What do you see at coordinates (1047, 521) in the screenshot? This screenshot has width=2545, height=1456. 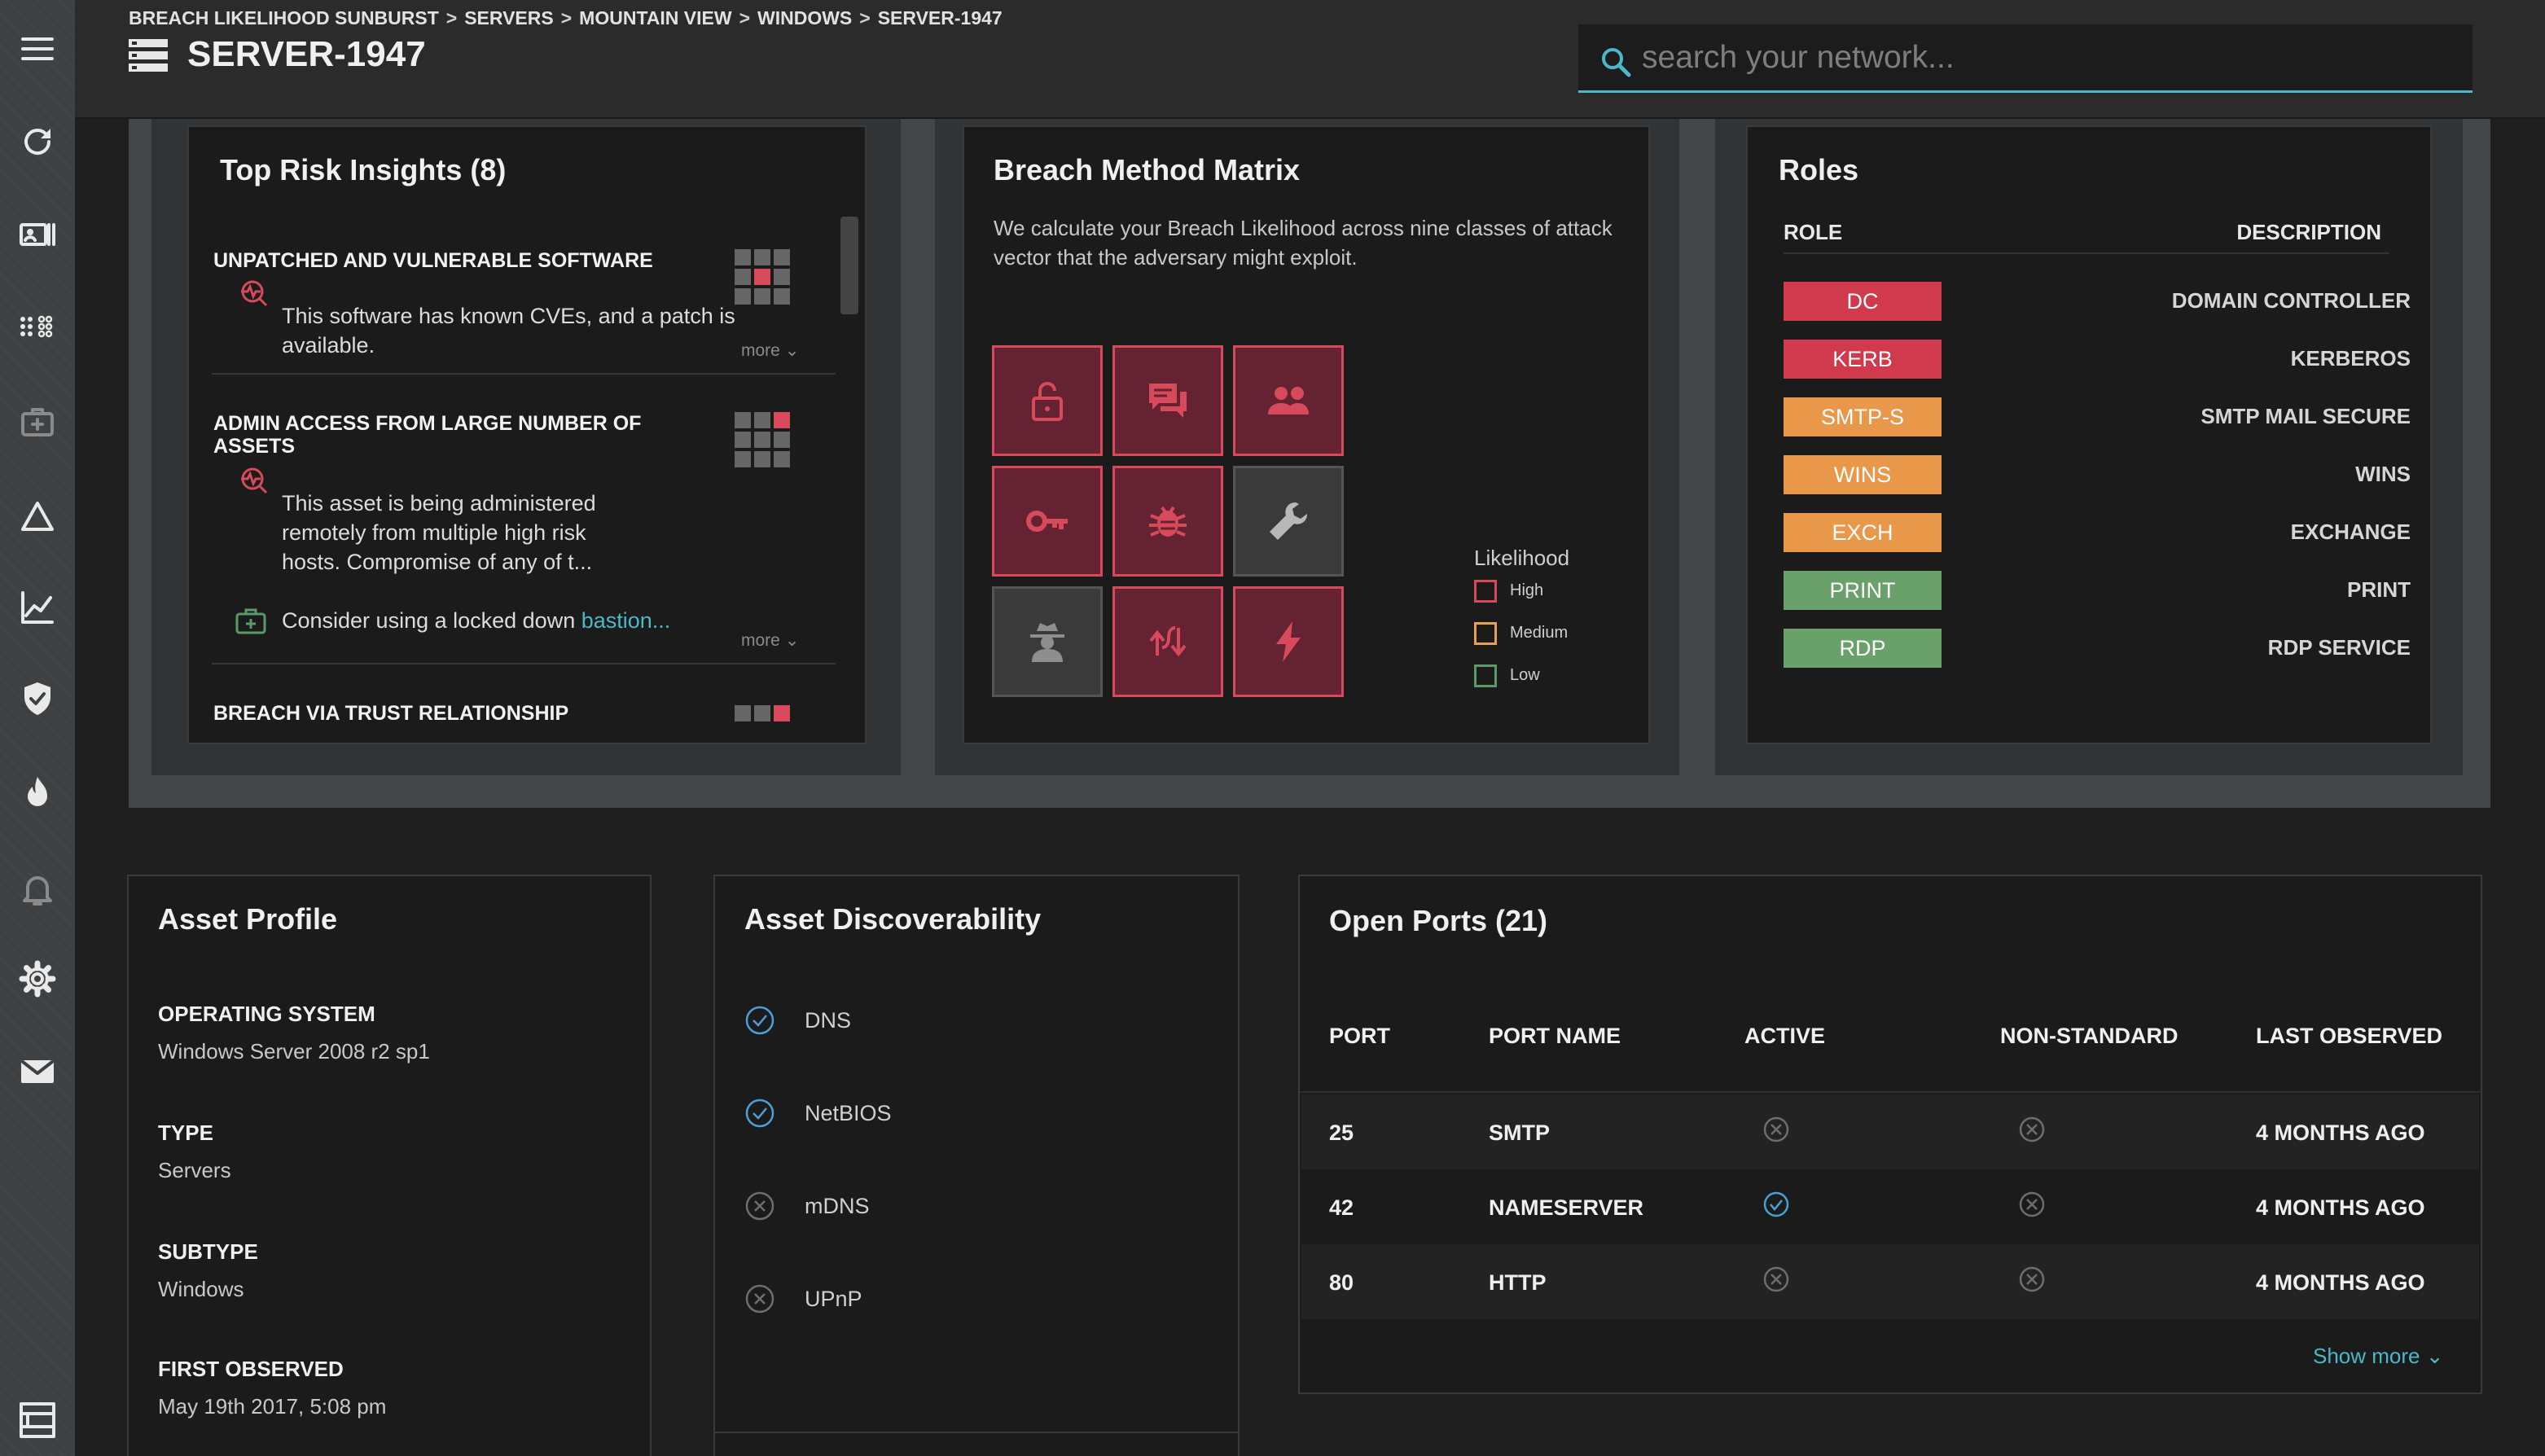 I see `matrix-cell-key` at bounding box center [1047, 521].